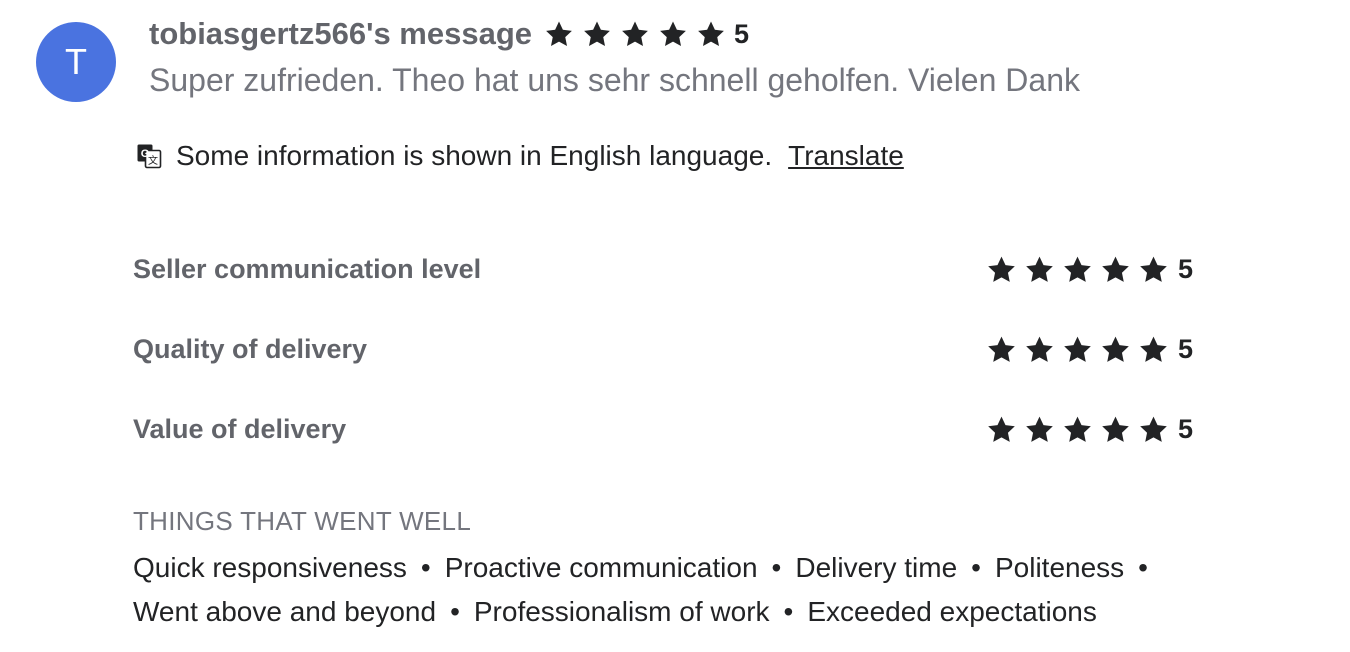 The height and width of the screenshot is (652, 1350). Describe the element at coordinates (307, 268) in the screenshot. I see `criteria-label: Seller communication level` at that location.